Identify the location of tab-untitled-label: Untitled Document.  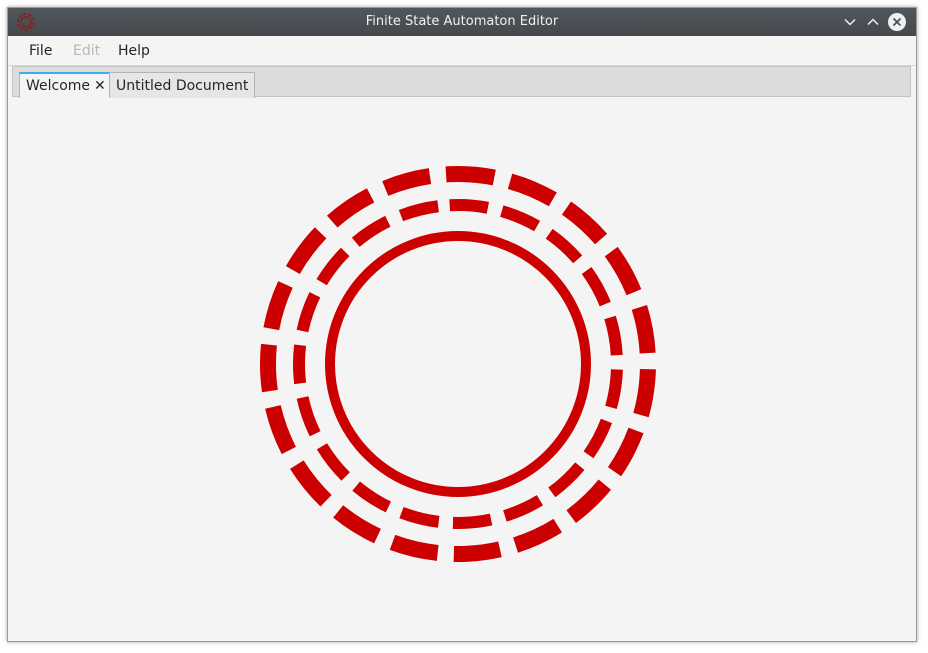
(182, 86).